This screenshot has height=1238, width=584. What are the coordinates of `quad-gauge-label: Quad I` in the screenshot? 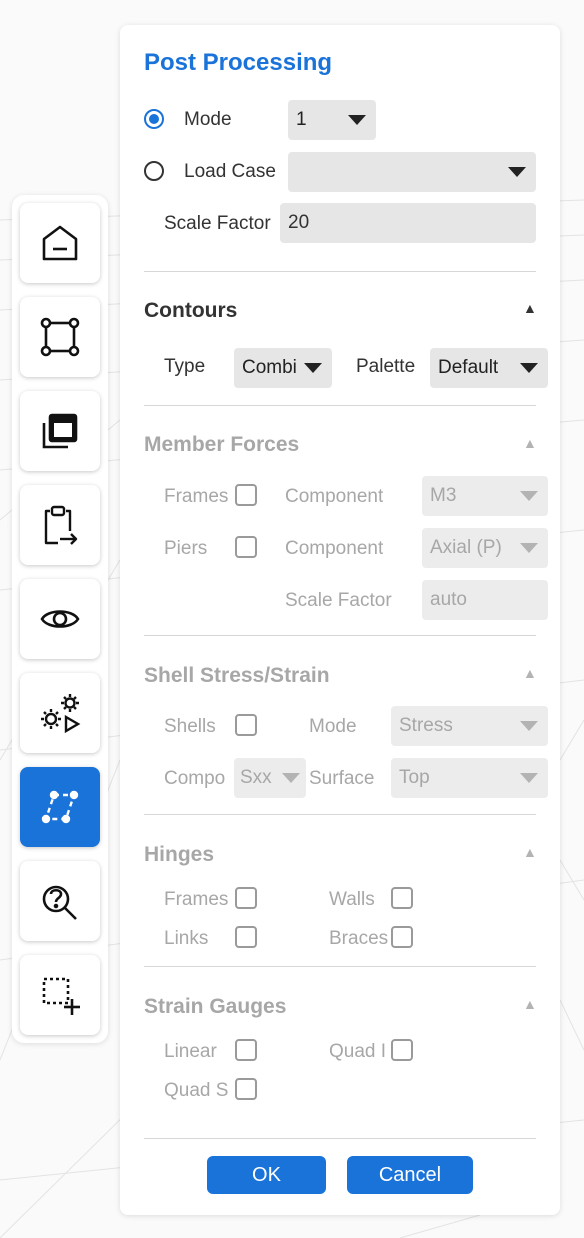 It's located at (358, 1051).